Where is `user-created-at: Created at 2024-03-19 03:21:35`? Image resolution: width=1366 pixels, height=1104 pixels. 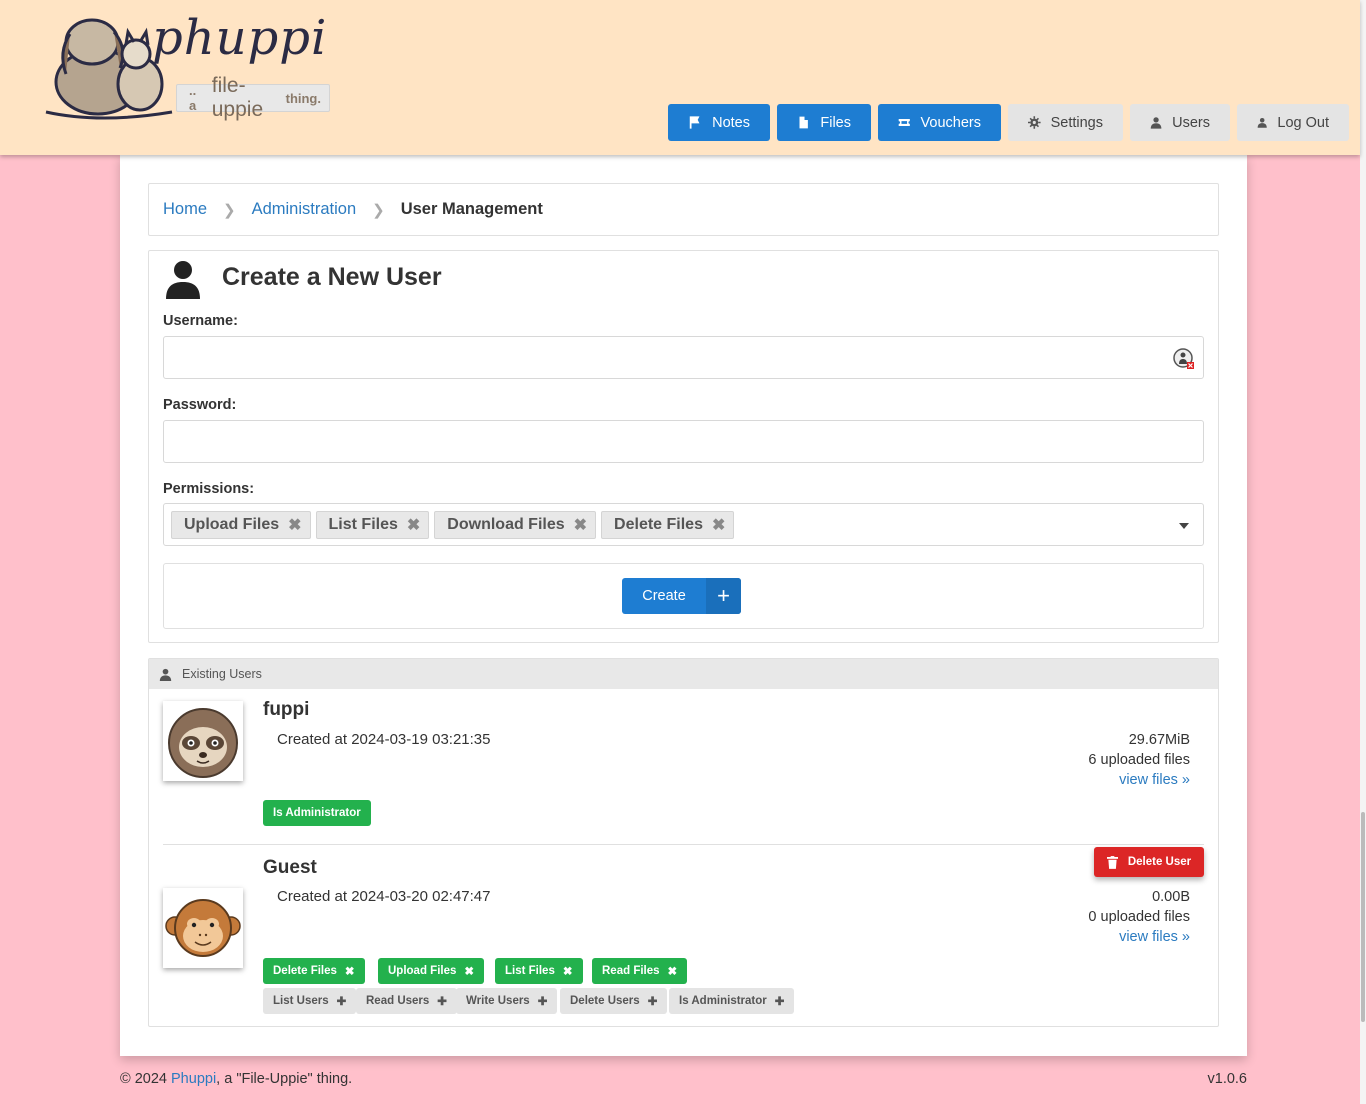
user-created-at: Created at 2024-03-19 03:21:35 is located at coordinates (384, 739).